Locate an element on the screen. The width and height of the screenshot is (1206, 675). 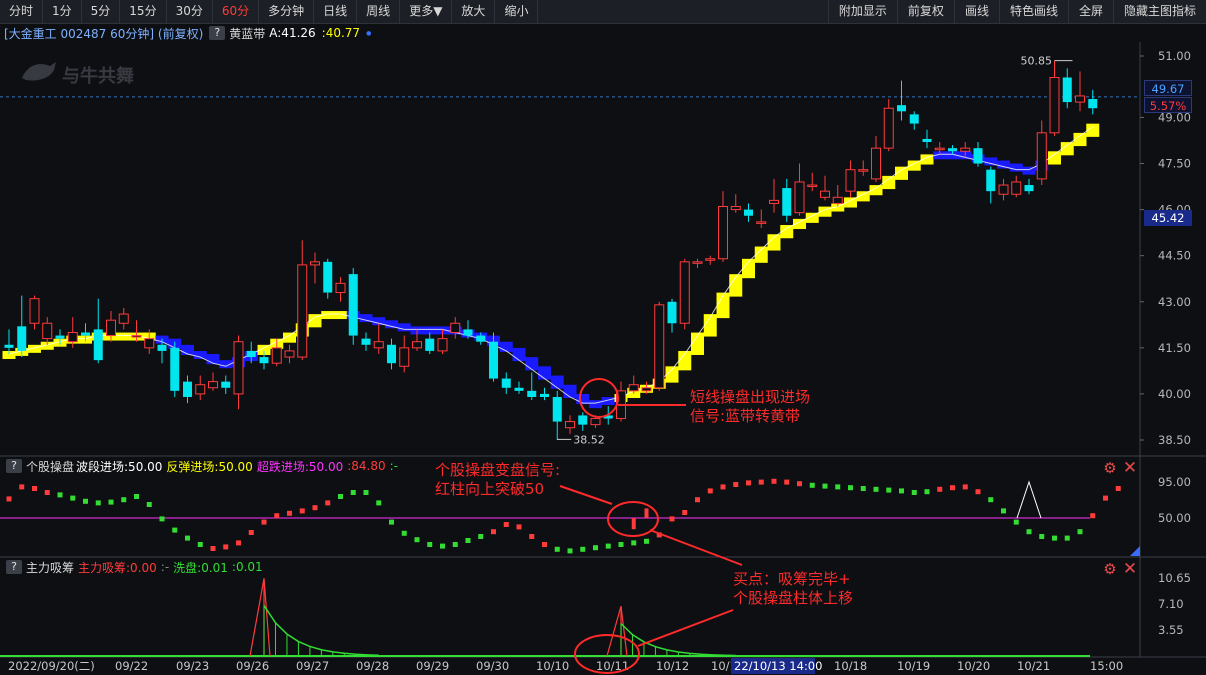
current-price-tag: 49.67 is located at coordinates (1168, 88).